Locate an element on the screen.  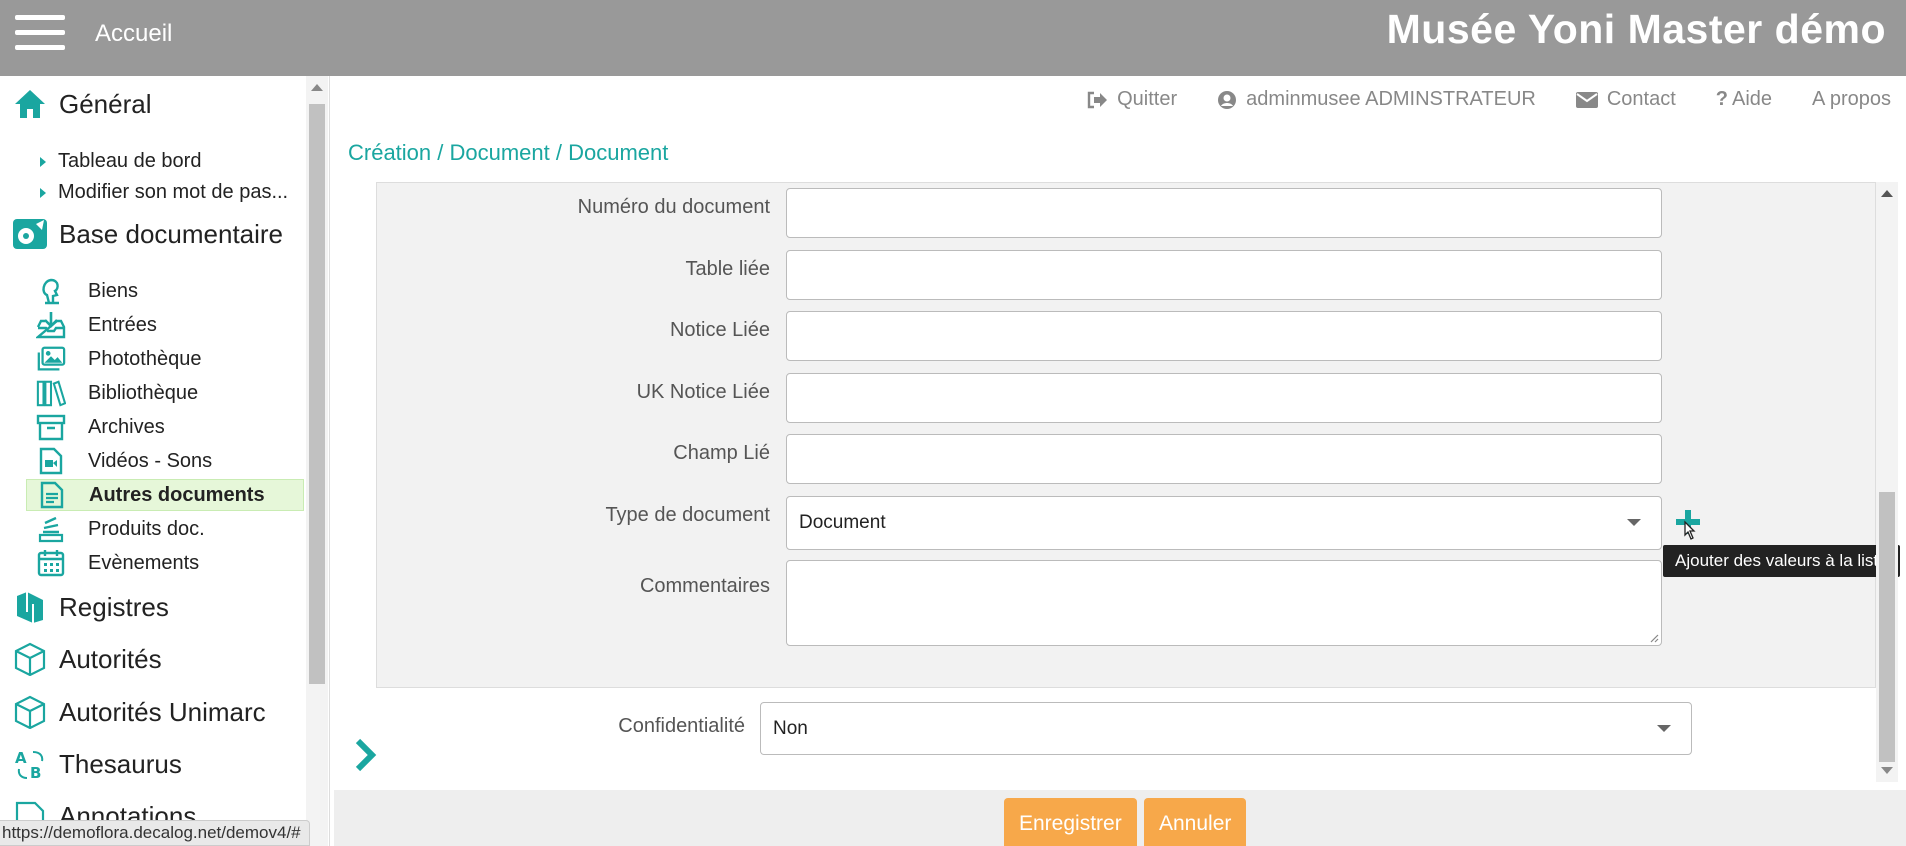
form-row-numero: Numéro du document is located at coordinates (1126, 210).